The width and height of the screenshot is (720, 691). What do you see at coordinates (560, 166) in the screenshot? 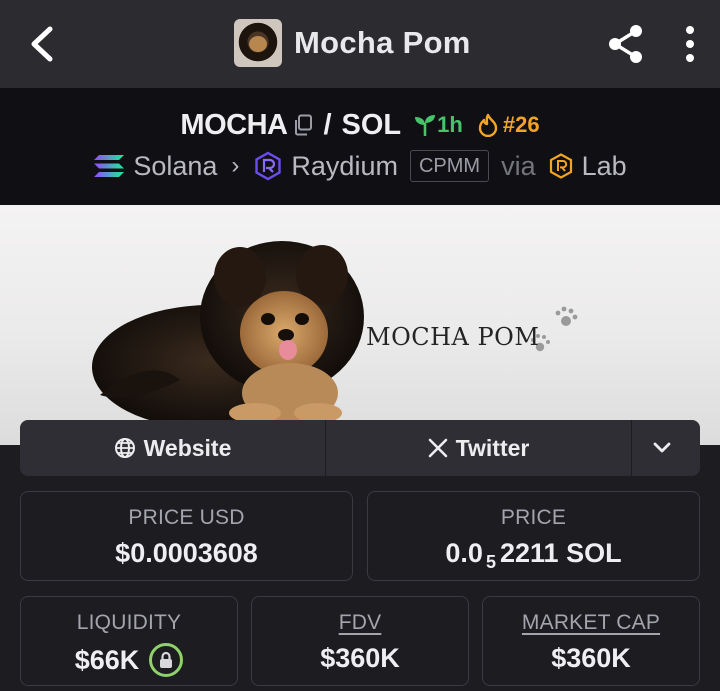
I see `lab-icon` at bounding box center [560, 166].